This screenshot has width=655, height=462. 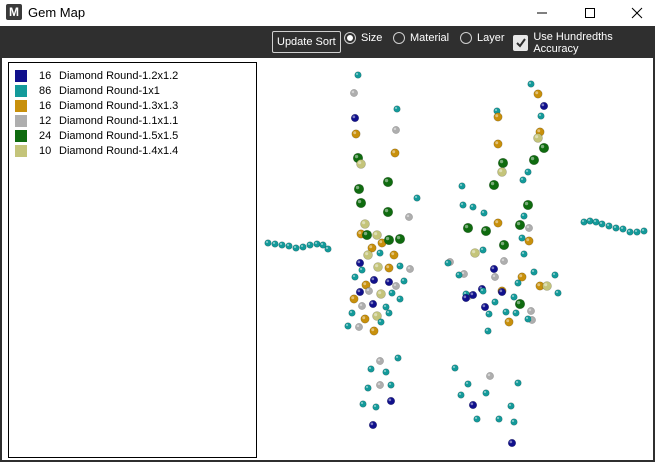 I want to click on close-button, so click(x=634, y=13).